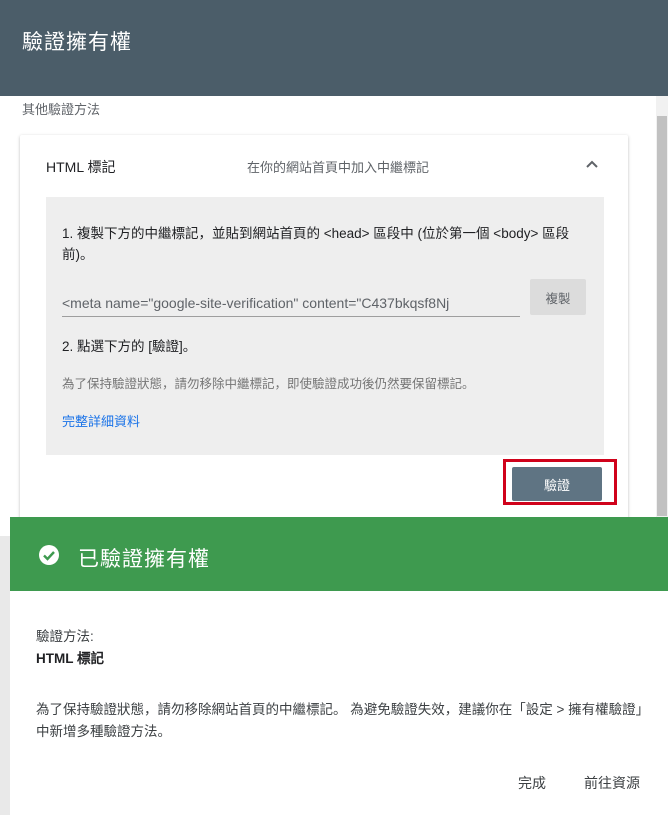 The height and width of the screenshot is (815, 668). What do you see at coordinates (49, 555) in the screenshot?
I see `check-circle-icon` at bounding box center [49, 555].